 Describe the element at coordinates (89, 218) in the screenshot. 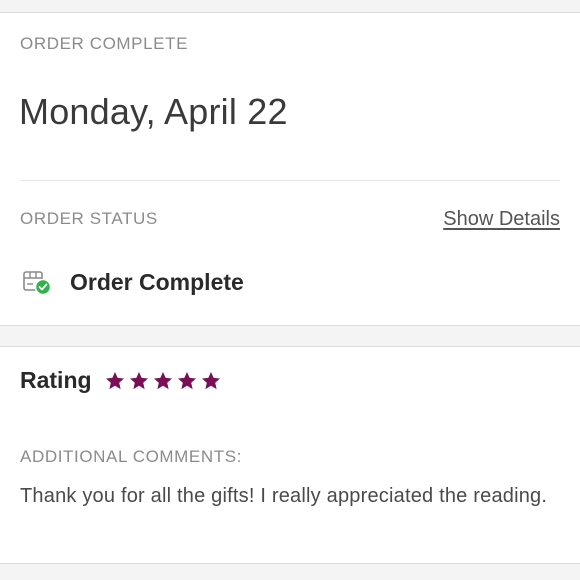

I see `order-status-label: ORDER STATUS` at that location.